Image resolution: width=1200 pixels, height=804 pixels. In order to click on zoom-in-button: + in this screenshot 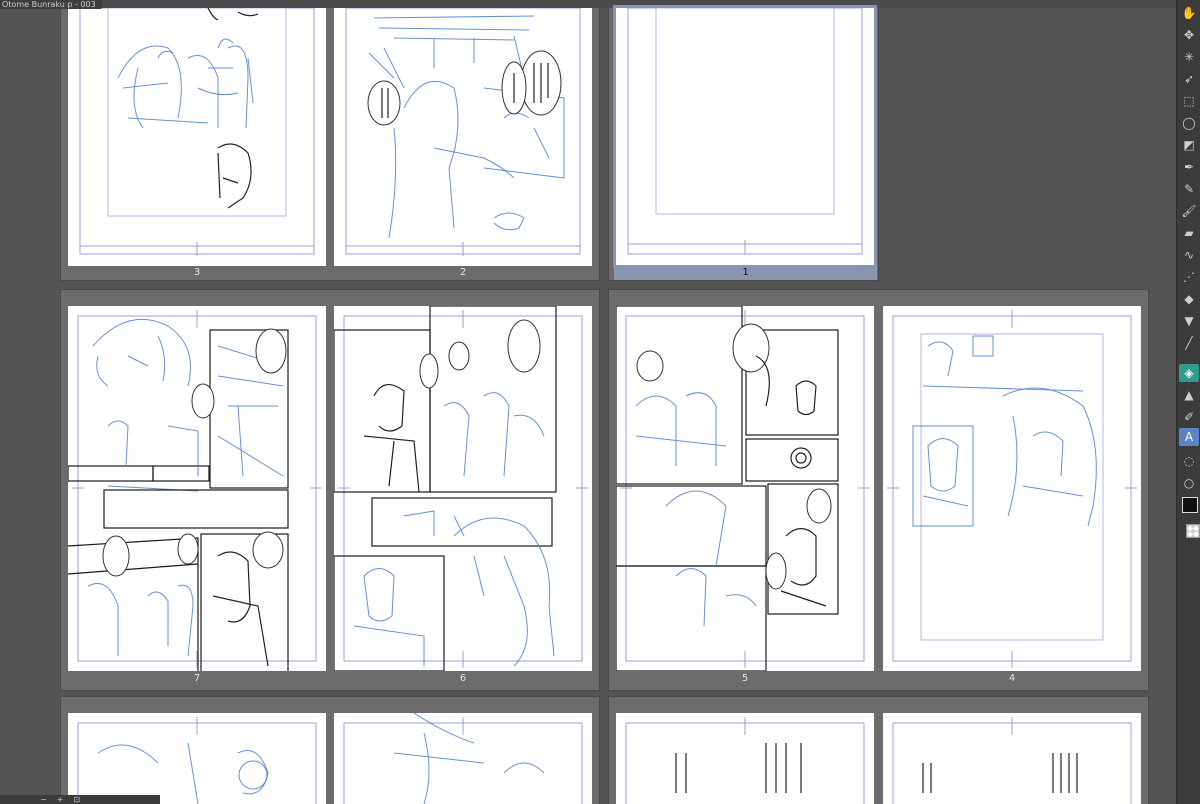, I will do `click(60, 799)`.